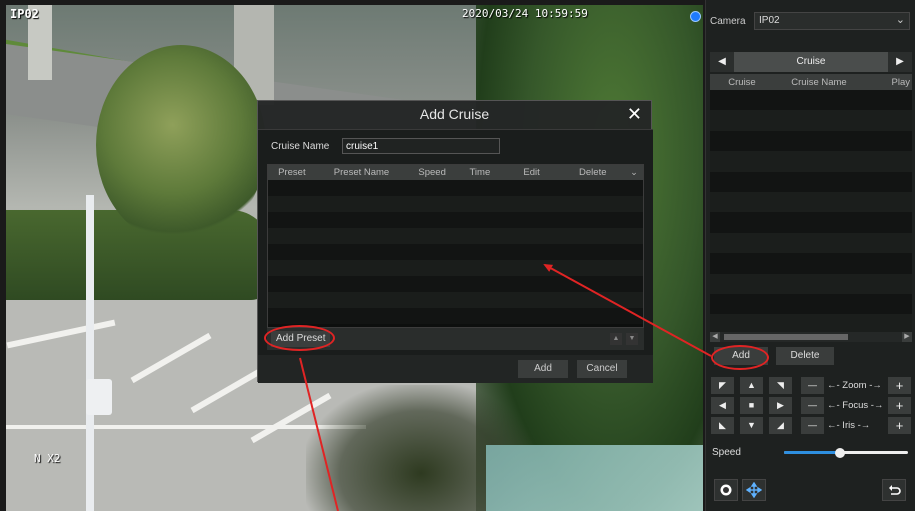 This screenshot has width=915, height=511. I want to click on camera-label: Camera, so click(728, 21).